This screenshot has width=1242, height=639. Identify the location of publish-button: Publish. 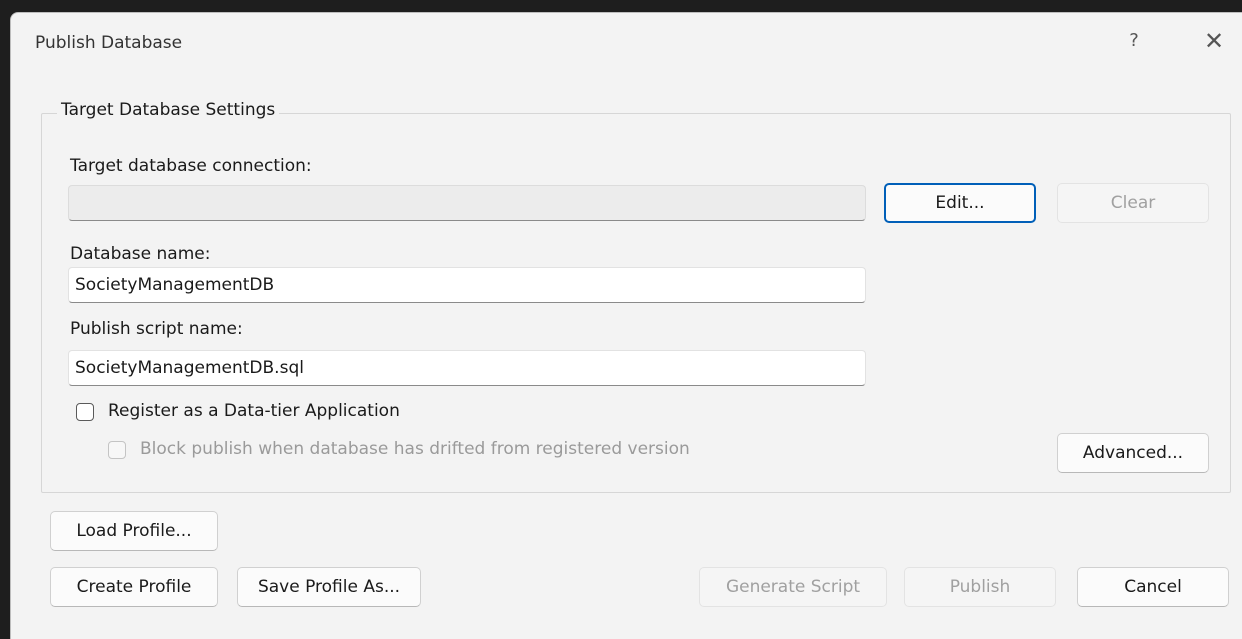
(980, 587).